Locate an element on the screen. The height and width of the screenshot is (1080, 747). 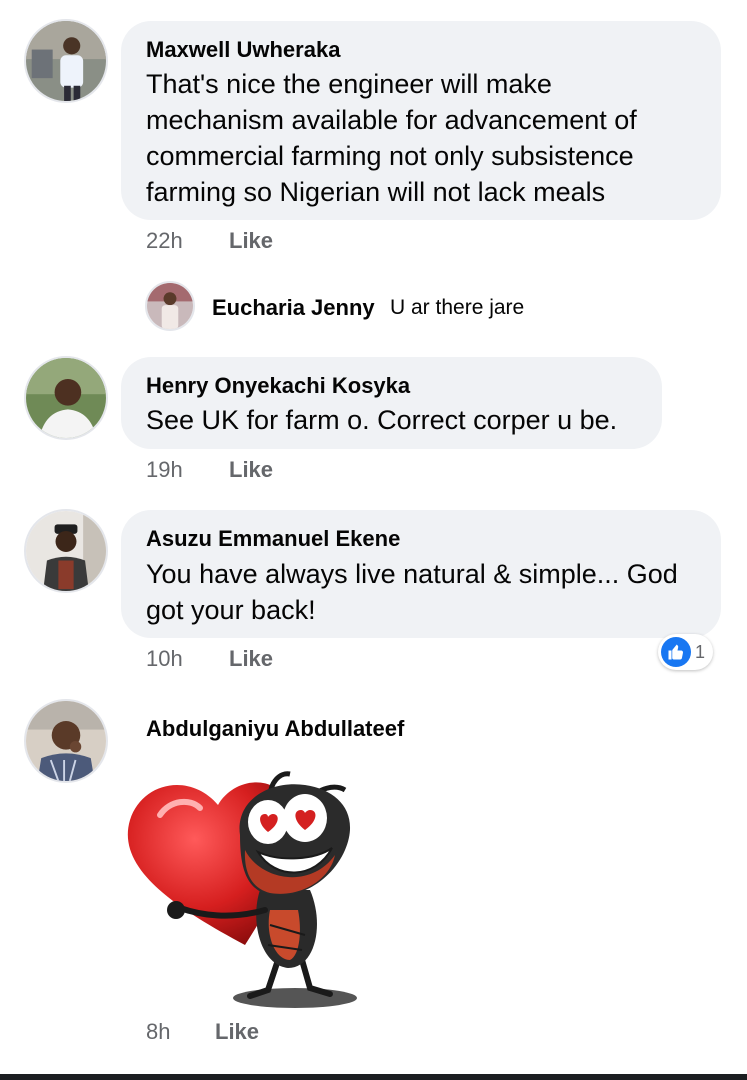
comment-author: Henry Onyekachi Kosyka is located at coordinates (278, 386).